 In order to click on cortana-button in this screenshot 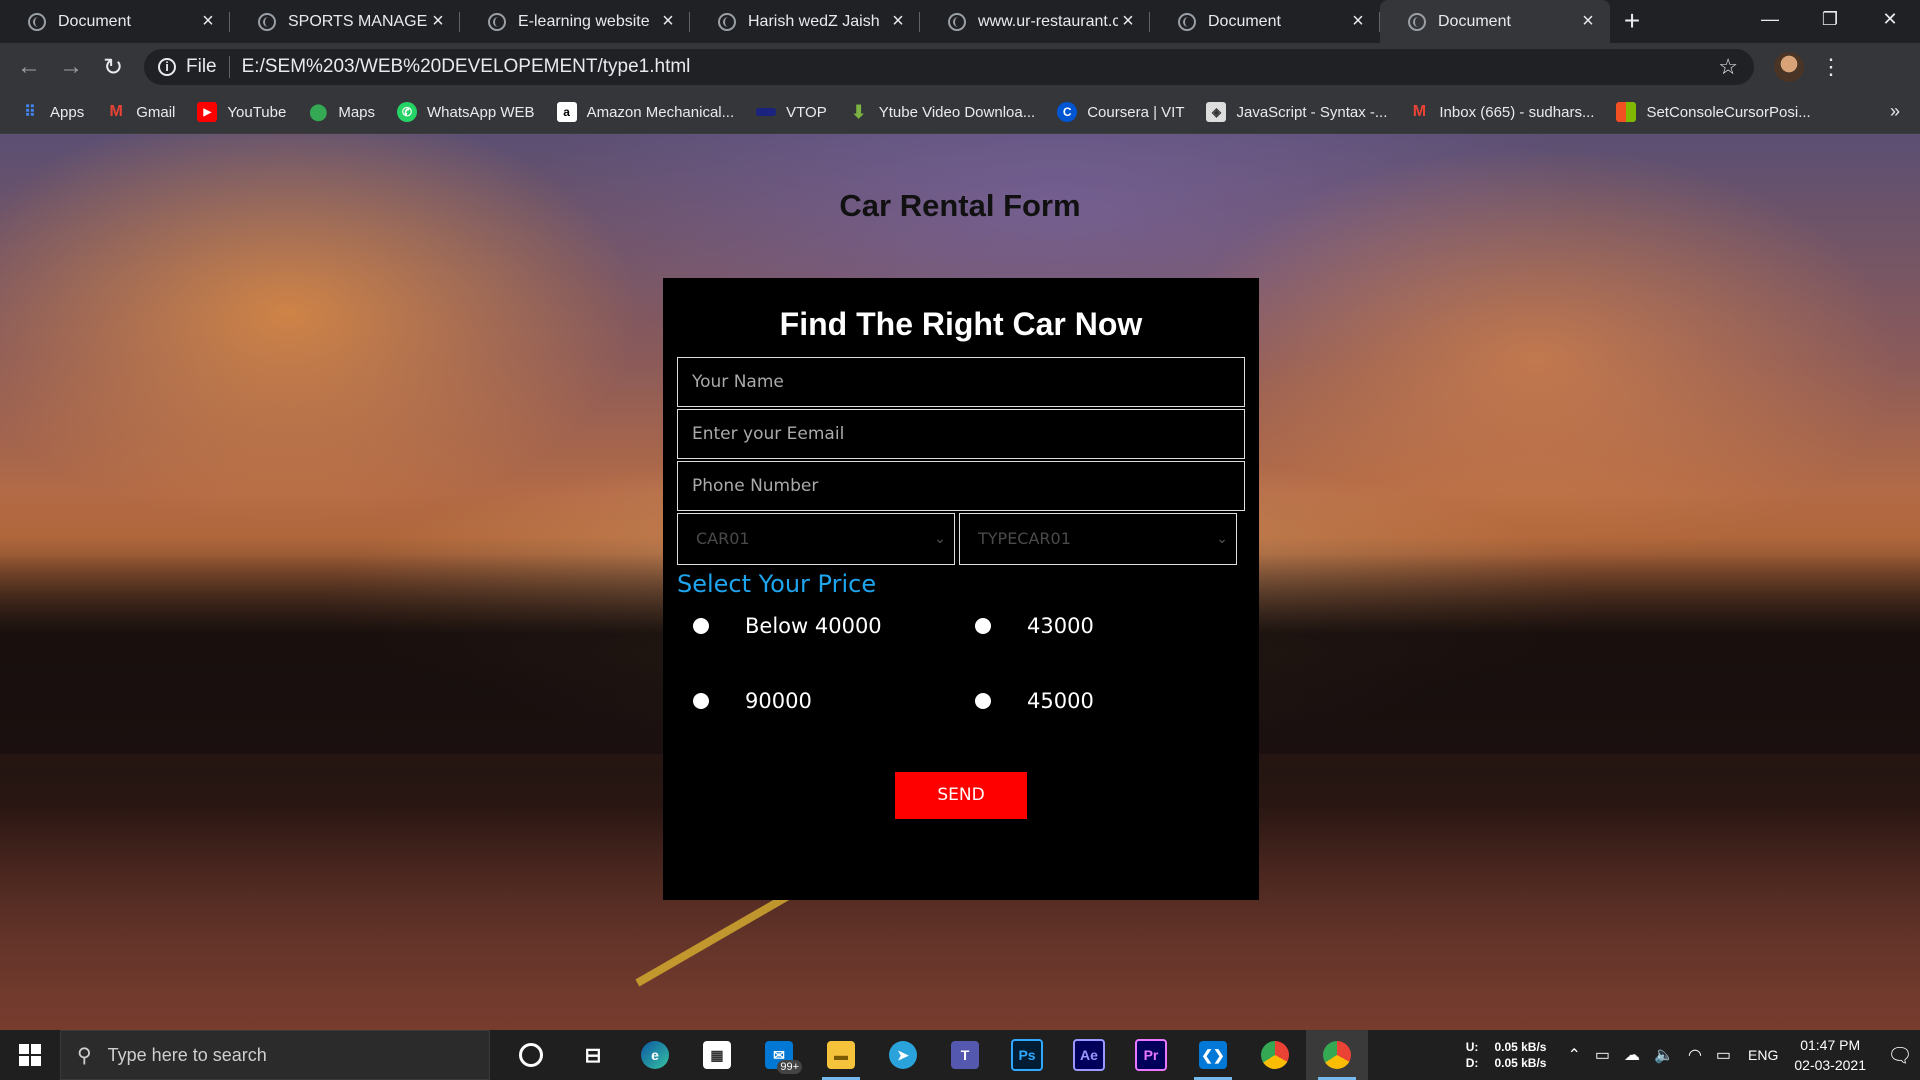, I will do `click(531, 1055)`.